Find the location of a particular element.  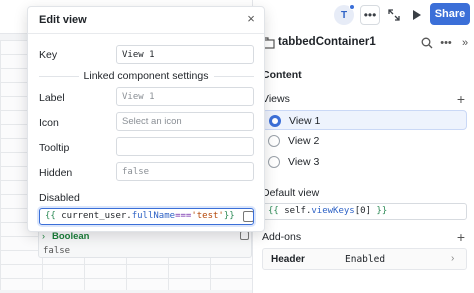

view-label: View 3 is located at coordinates (304, 162).